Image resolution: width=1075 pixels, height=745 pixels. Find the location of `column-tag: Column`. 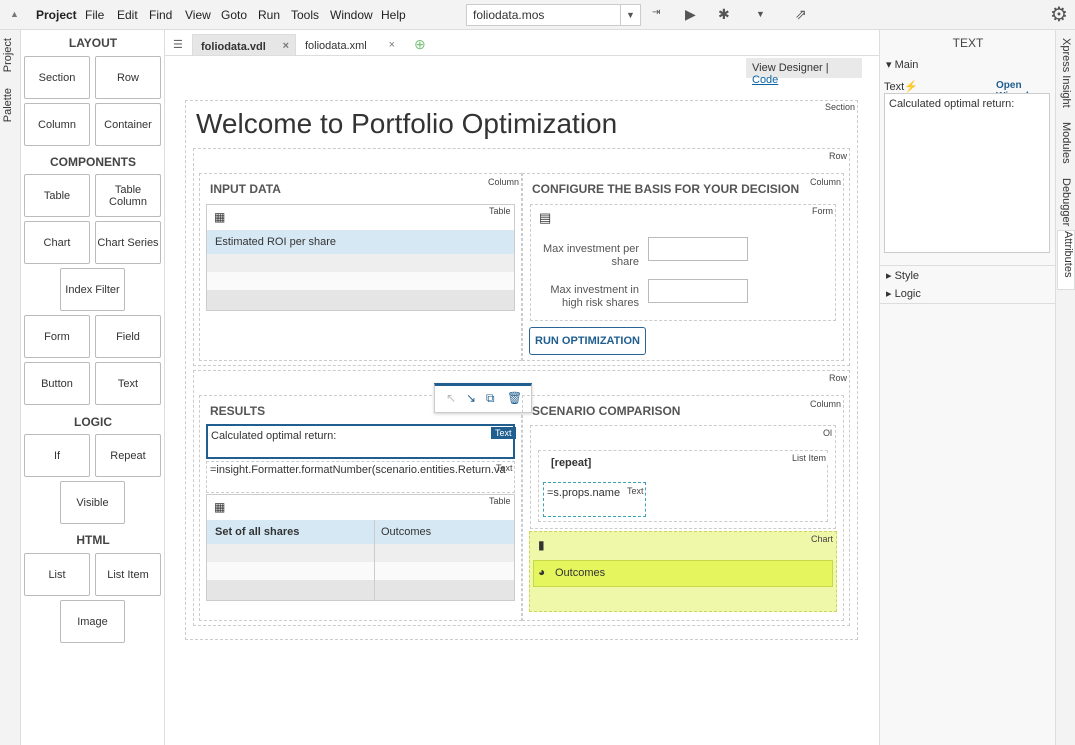

column-tag: Column is located at coordinates (504, 182).